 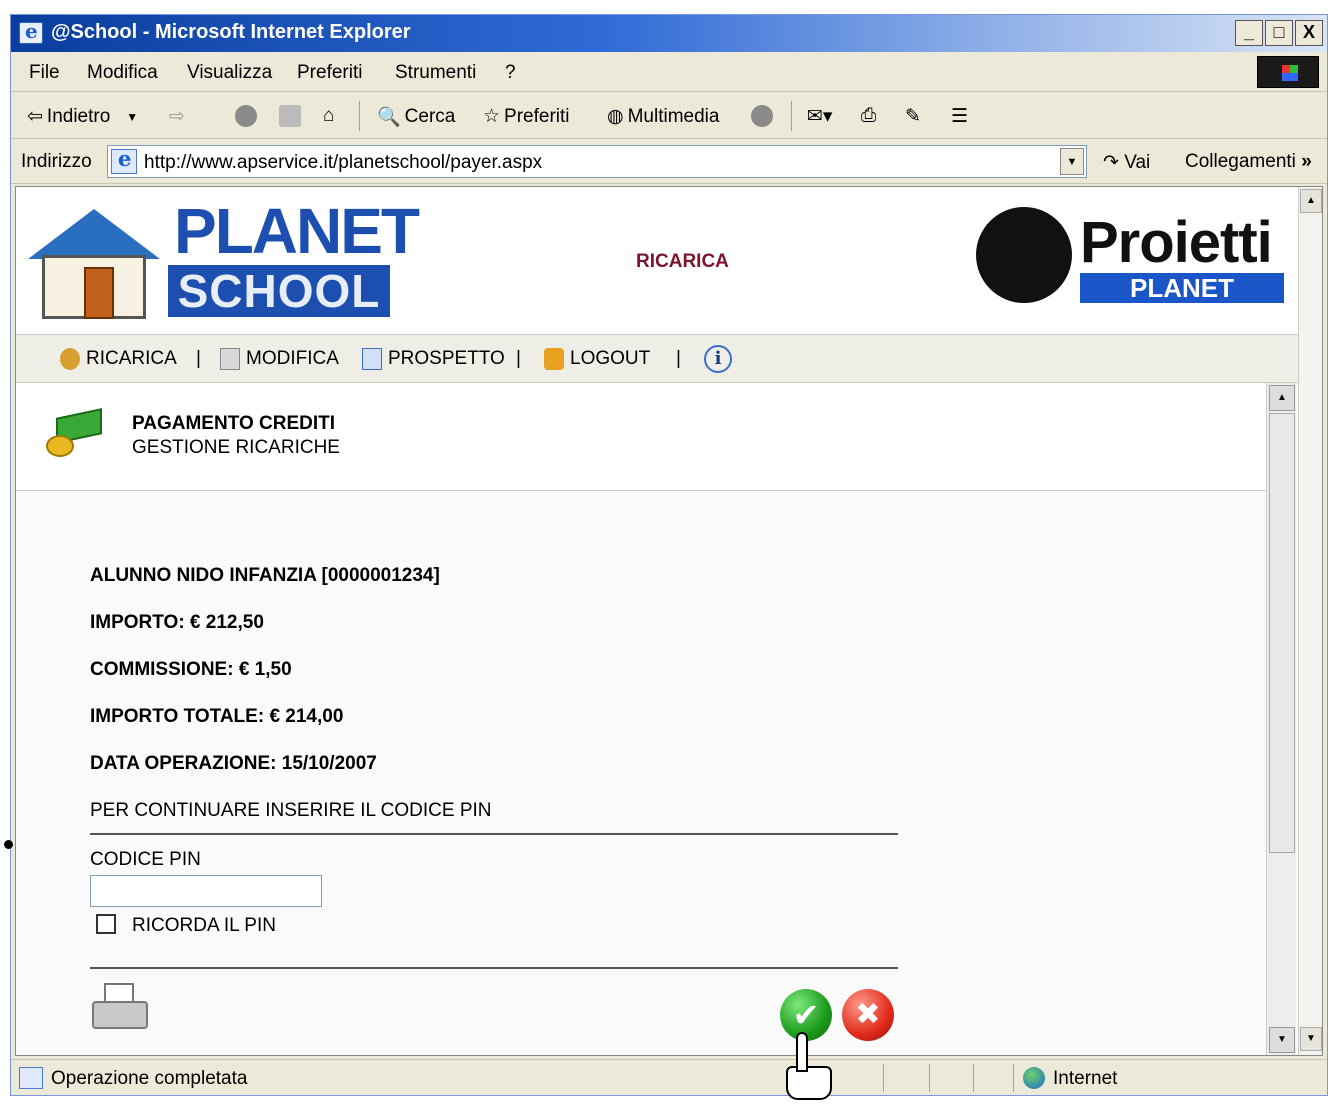 What do you see at coordinates (177, 116) in the screenshot?
I see `forward-button: ⇨` at bounding box center [177, 116].